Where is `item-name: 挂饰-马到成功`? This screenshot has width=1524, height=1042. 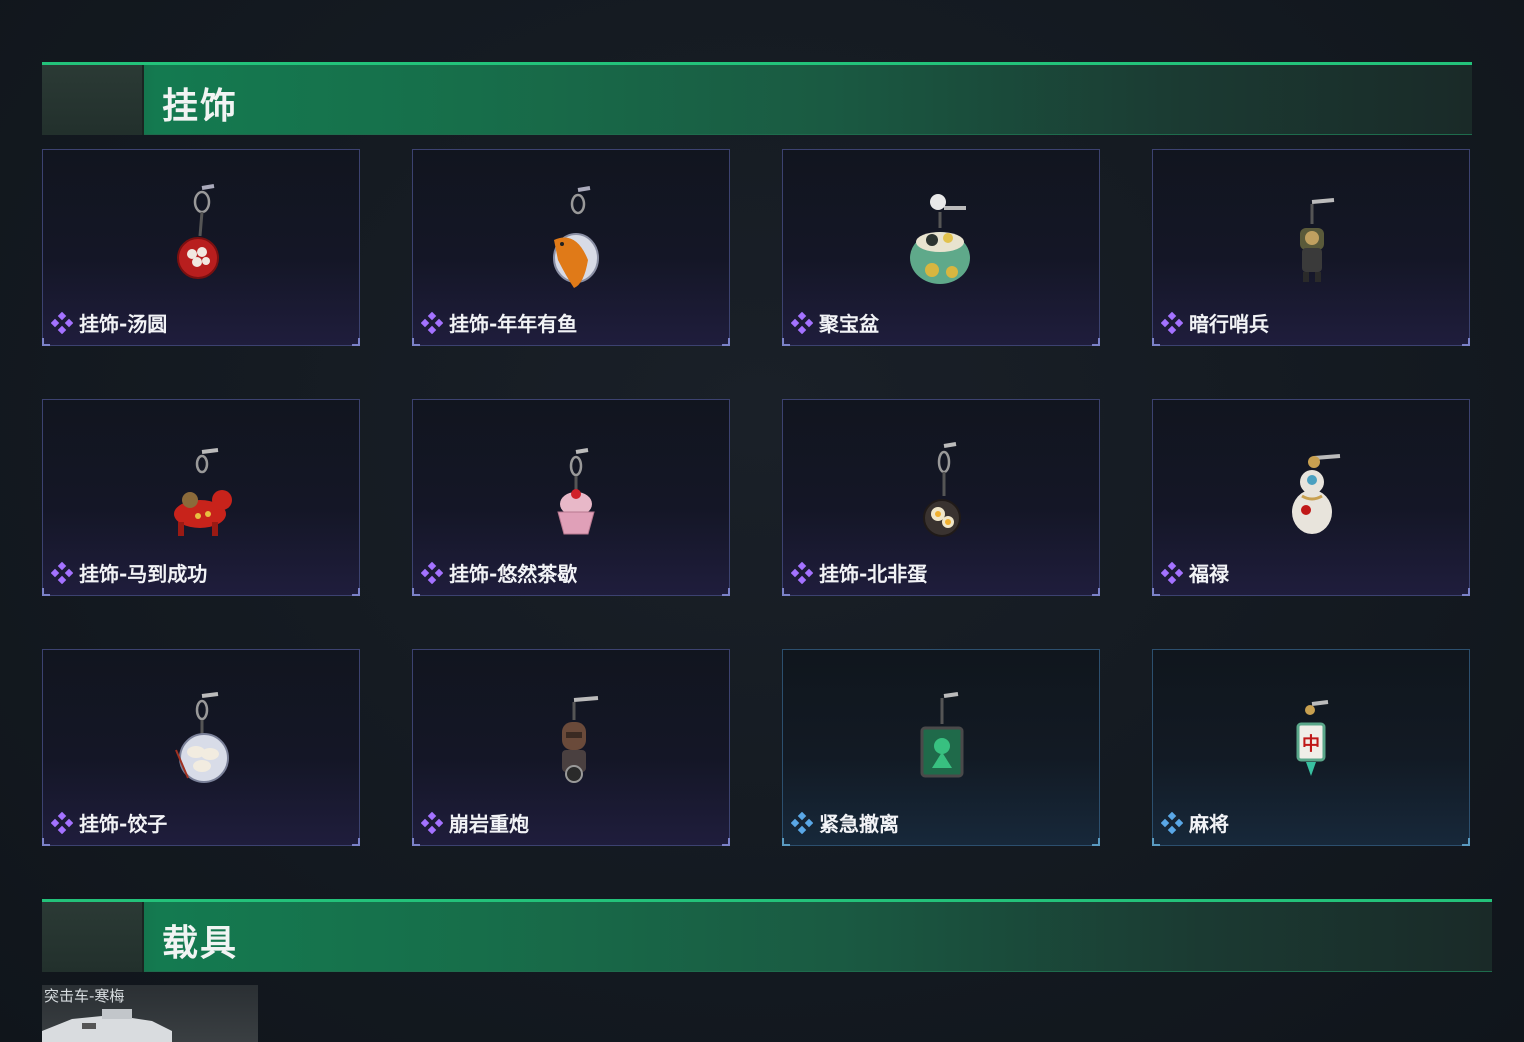
item-name: 挂饰-马到成功 is located at coordinates (143, 574).